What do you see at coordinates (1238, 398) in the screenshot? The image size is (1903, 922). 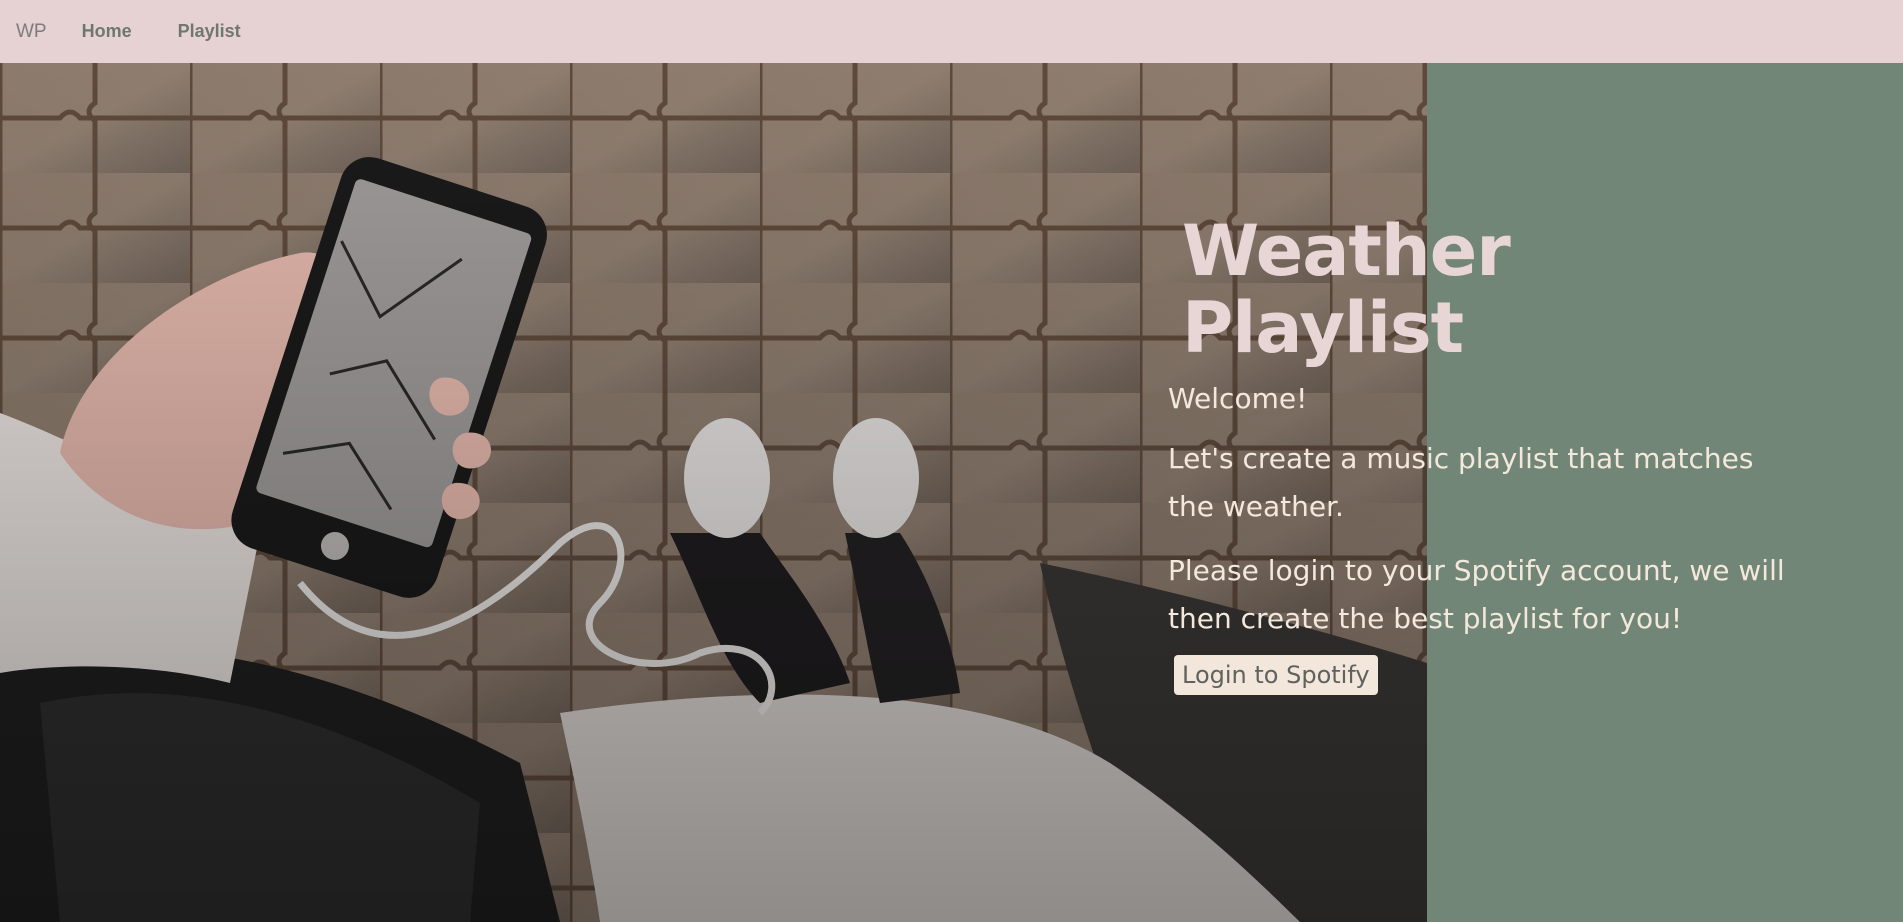 I see `welcome-text: Welcome!` at bounding box center [1238, 398].